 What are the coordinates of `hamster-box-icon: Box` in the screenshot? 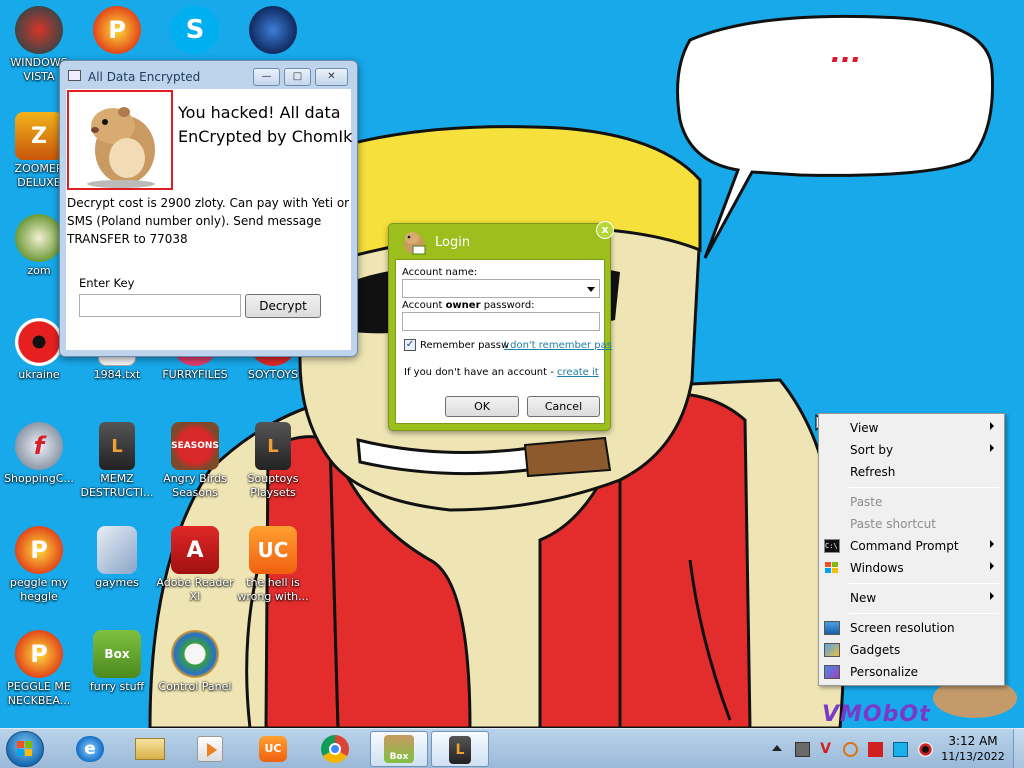 It's located at (399, 749).